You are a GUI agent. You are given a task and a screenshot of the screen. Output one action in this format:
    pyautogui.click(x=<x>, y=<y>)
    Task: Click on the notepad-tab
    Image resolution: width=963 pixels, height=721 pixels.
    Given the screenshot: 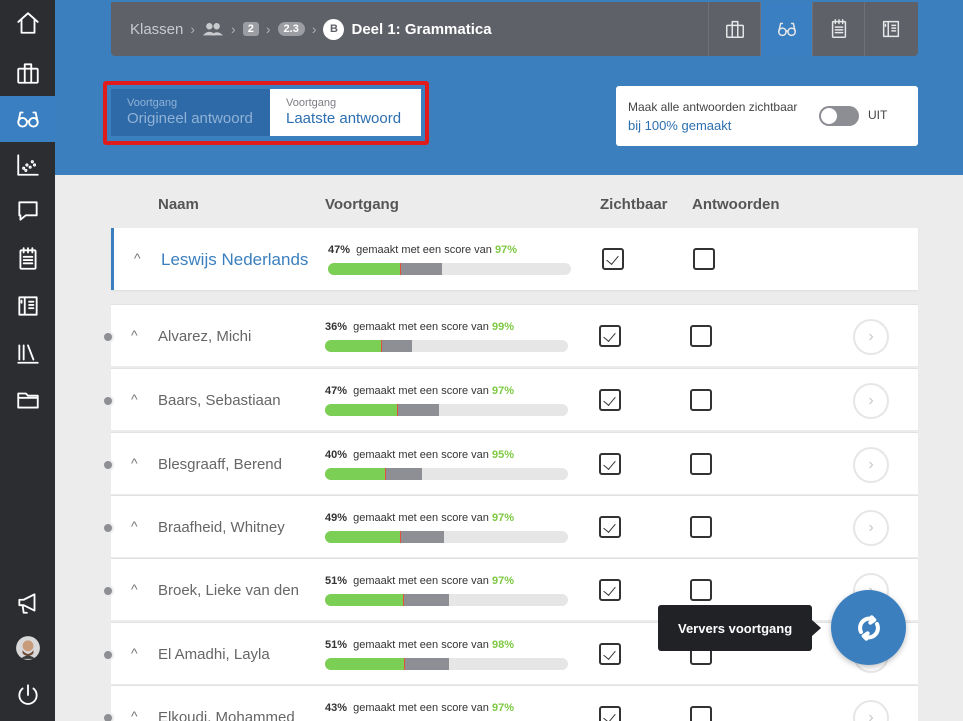 What is the action you would take?
    pyautogui.click(x=838, y=29)
    